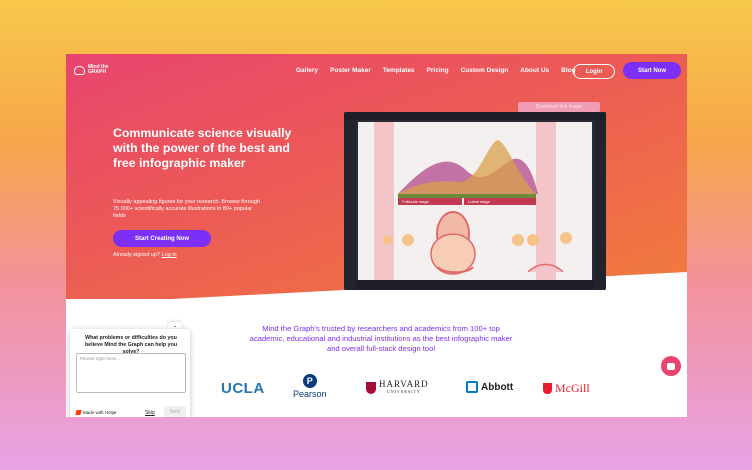  Describe the element at coordinates (162, 238) in the screenshot. I see `start-creating-button: Start Creating Now` at that location.